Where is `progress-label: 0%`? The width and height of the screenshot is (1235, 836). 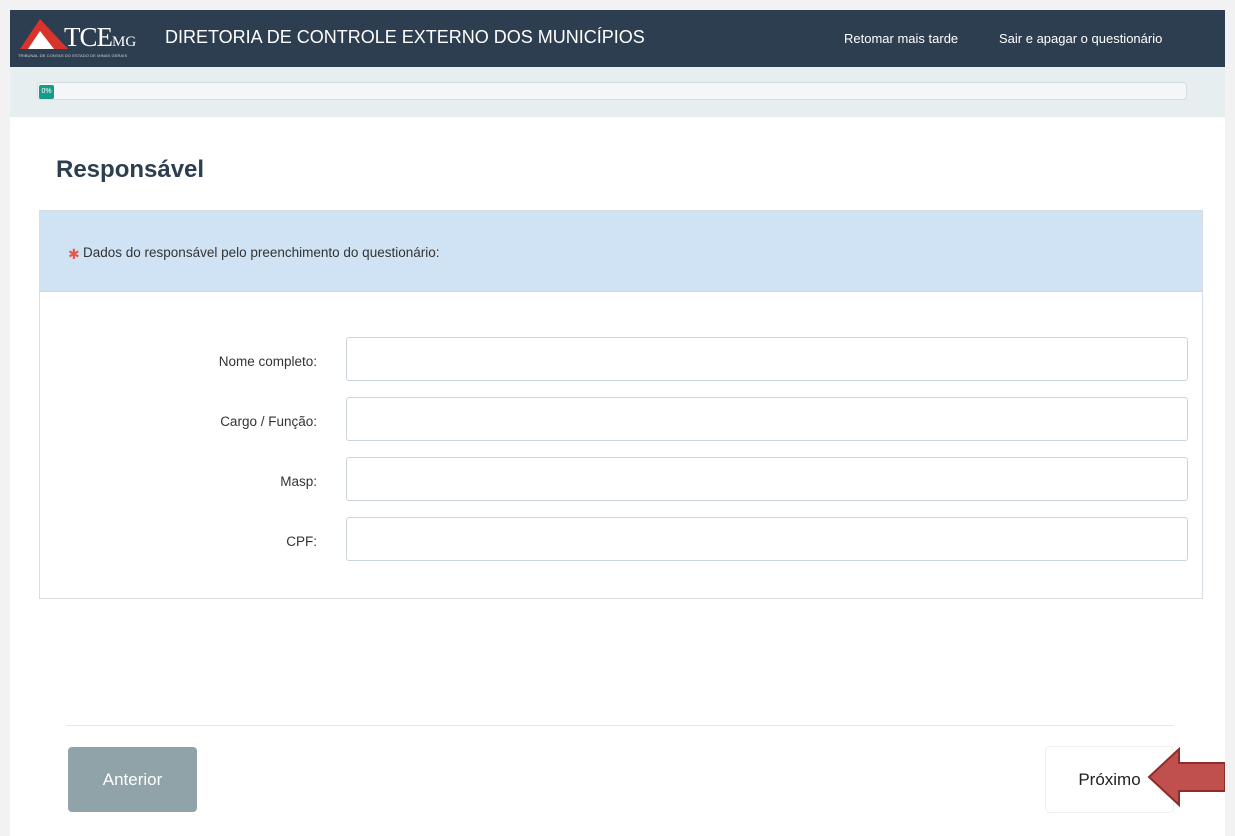
progress-label: 0% is located at coordinates (46, 92).